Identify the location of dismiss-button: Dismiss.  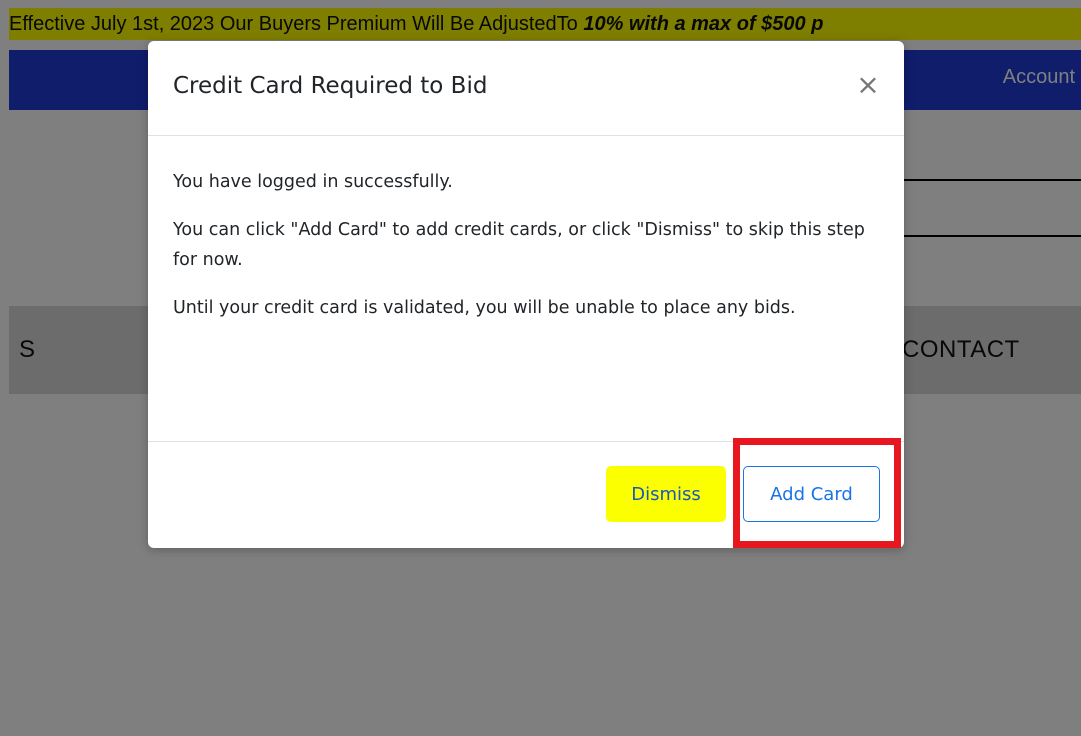
(666, 494).